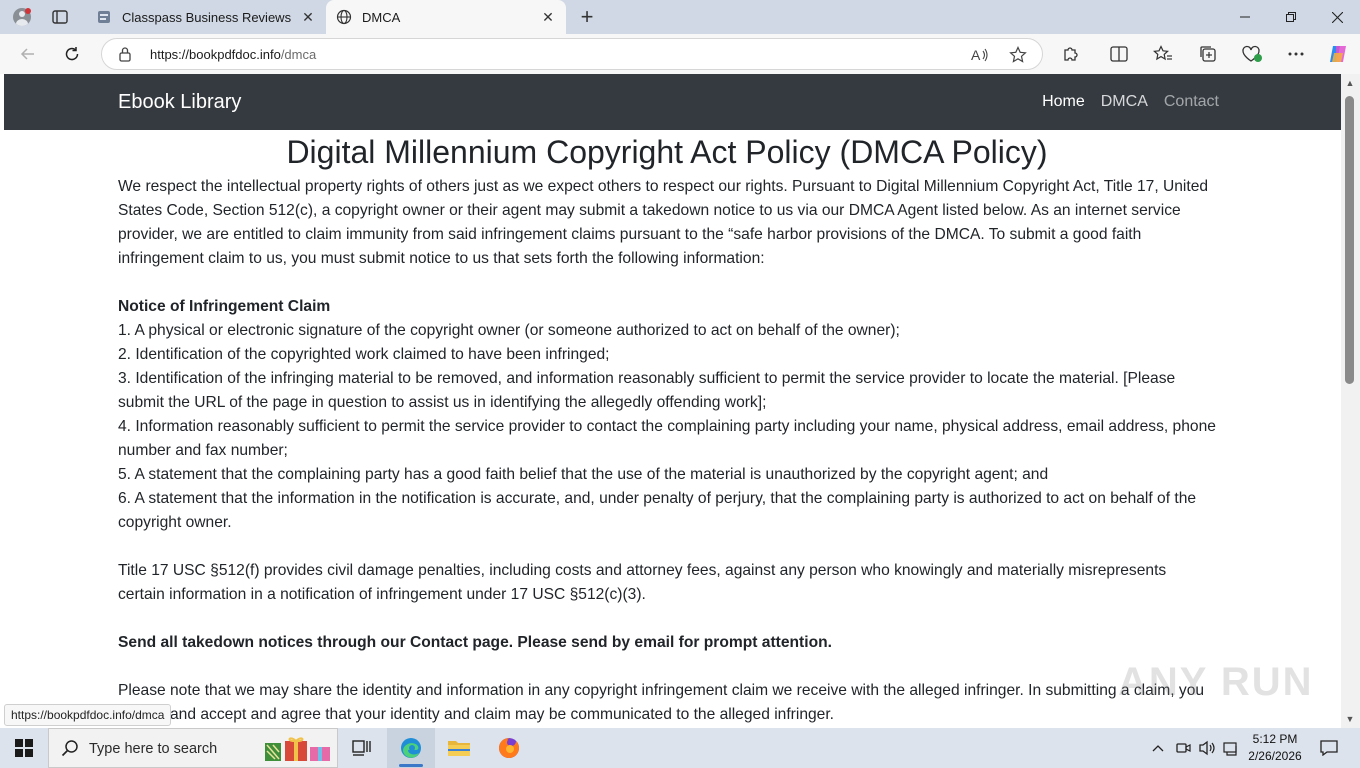 Image resolution: width=1360 pixels, height=768 pixels. What do you see at coordinates (179, 102) in the screenshot?
I see `site-brand: Ebook Library` at bounding box center [179, 102].